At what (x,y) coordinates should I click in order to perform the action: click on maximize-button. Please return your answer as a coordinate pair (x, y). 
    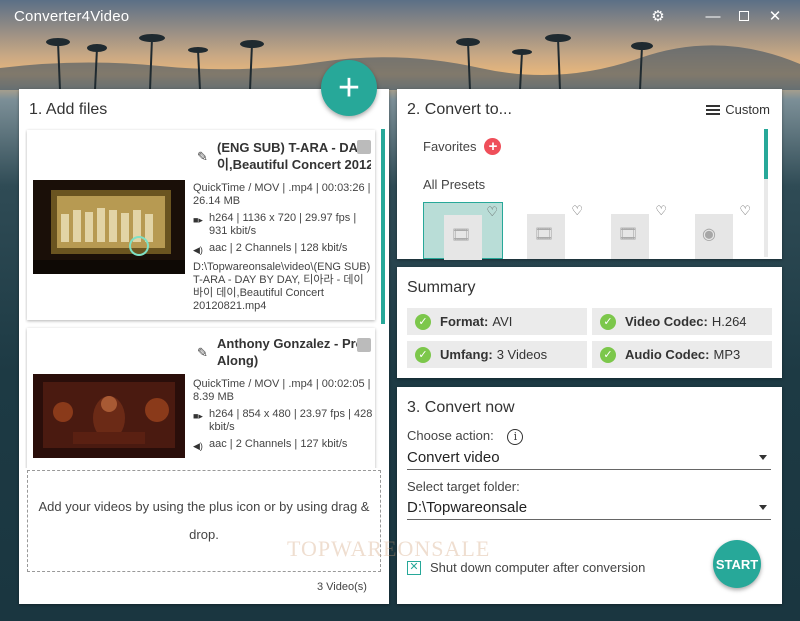
    Looking at the image, I should click on (744, 16).